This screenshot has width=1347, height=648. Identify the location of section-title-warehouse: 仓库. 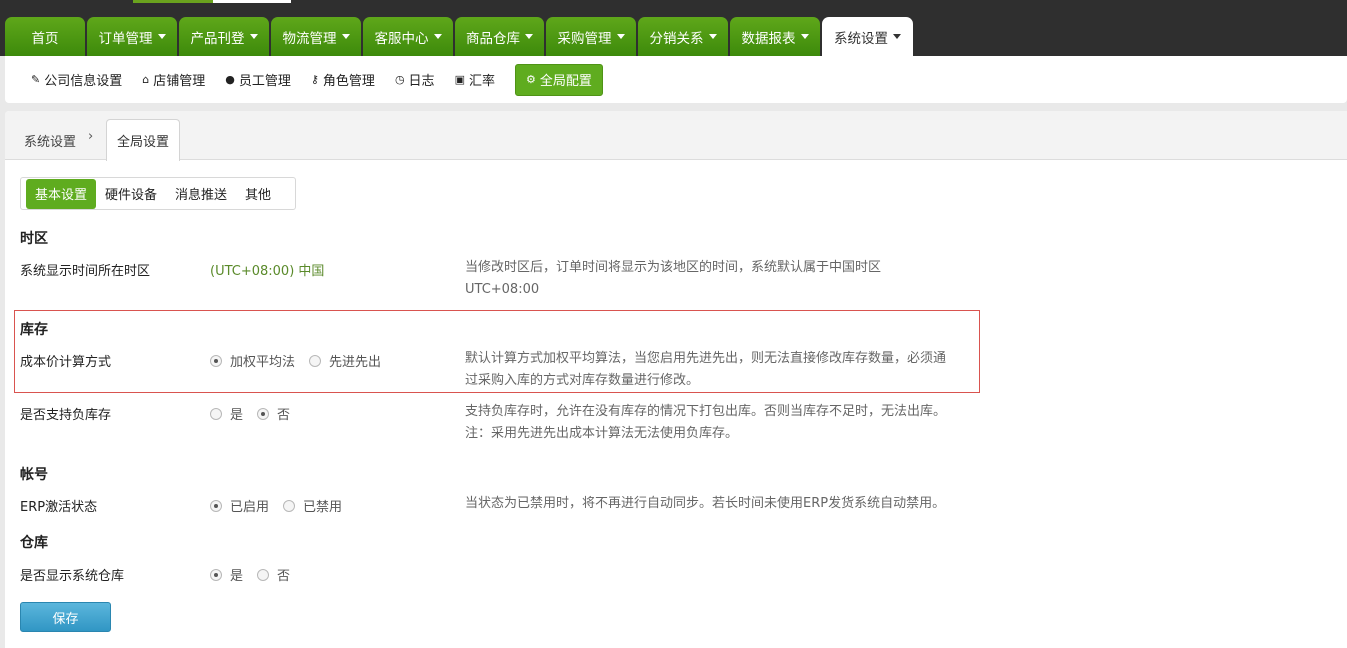
(34, 543).